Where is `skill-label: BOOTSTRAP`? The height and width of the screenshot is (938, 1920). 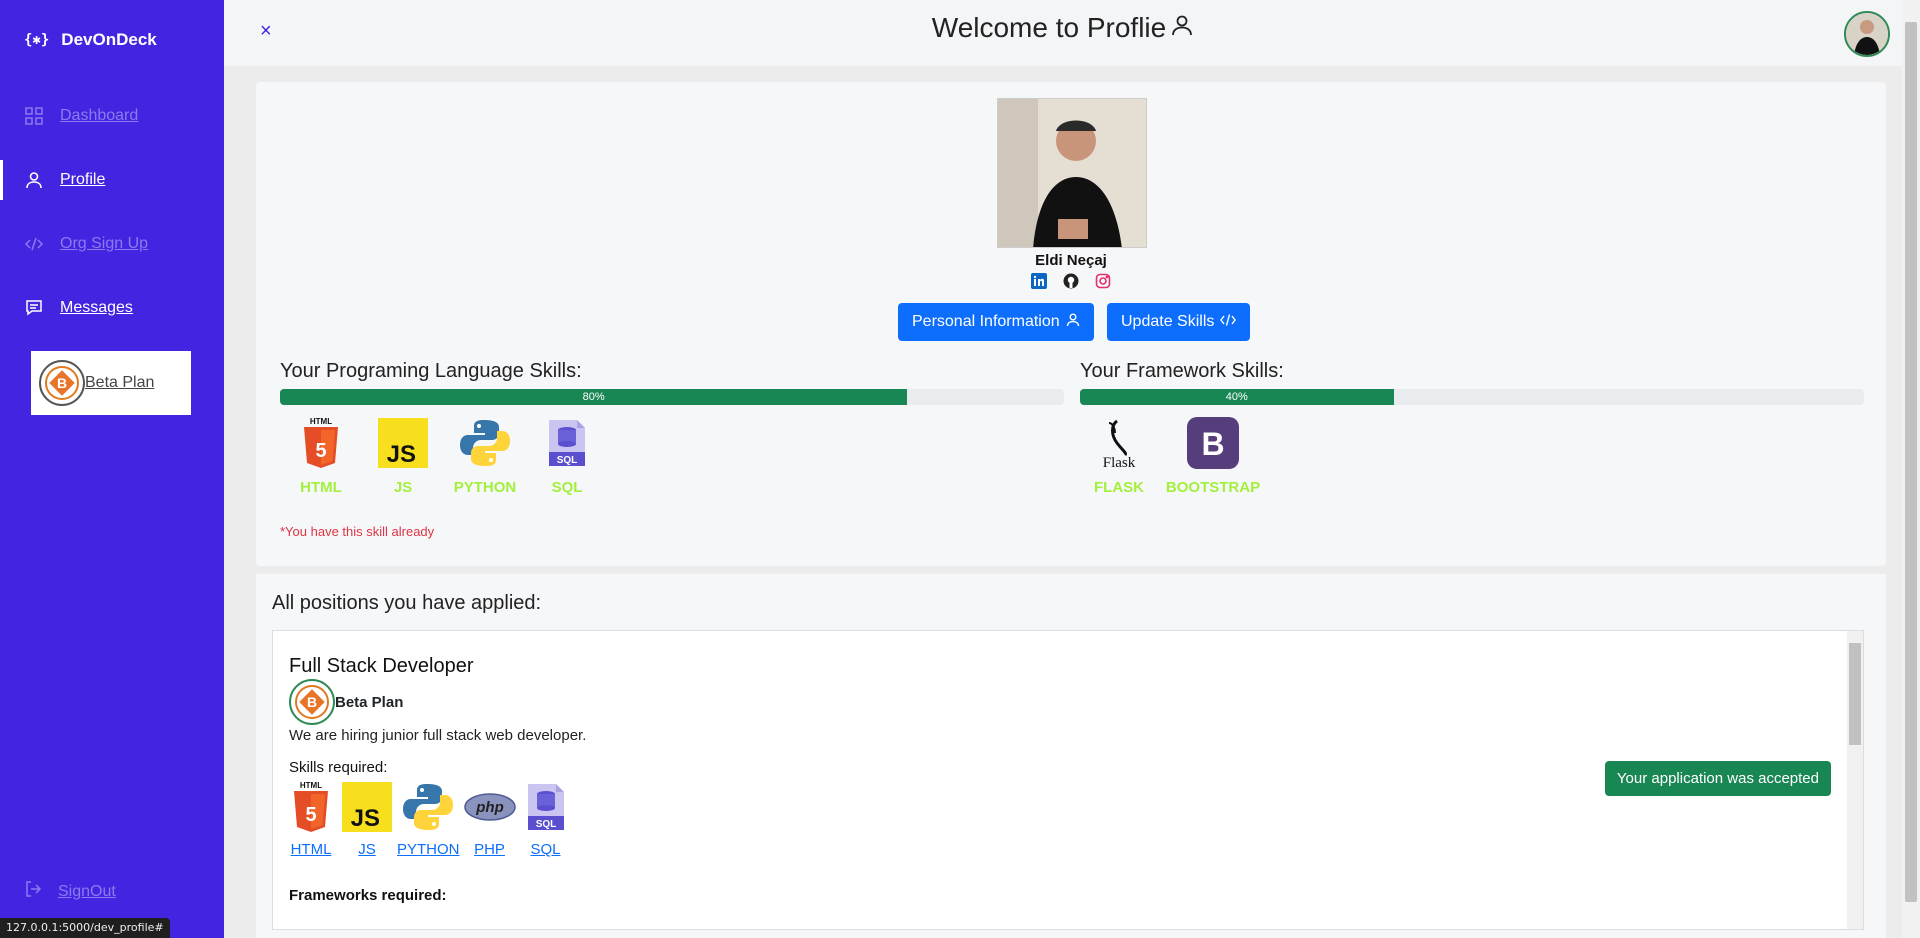
skill-label: BOOTSTRAP is located at coordinates (1213, 487).